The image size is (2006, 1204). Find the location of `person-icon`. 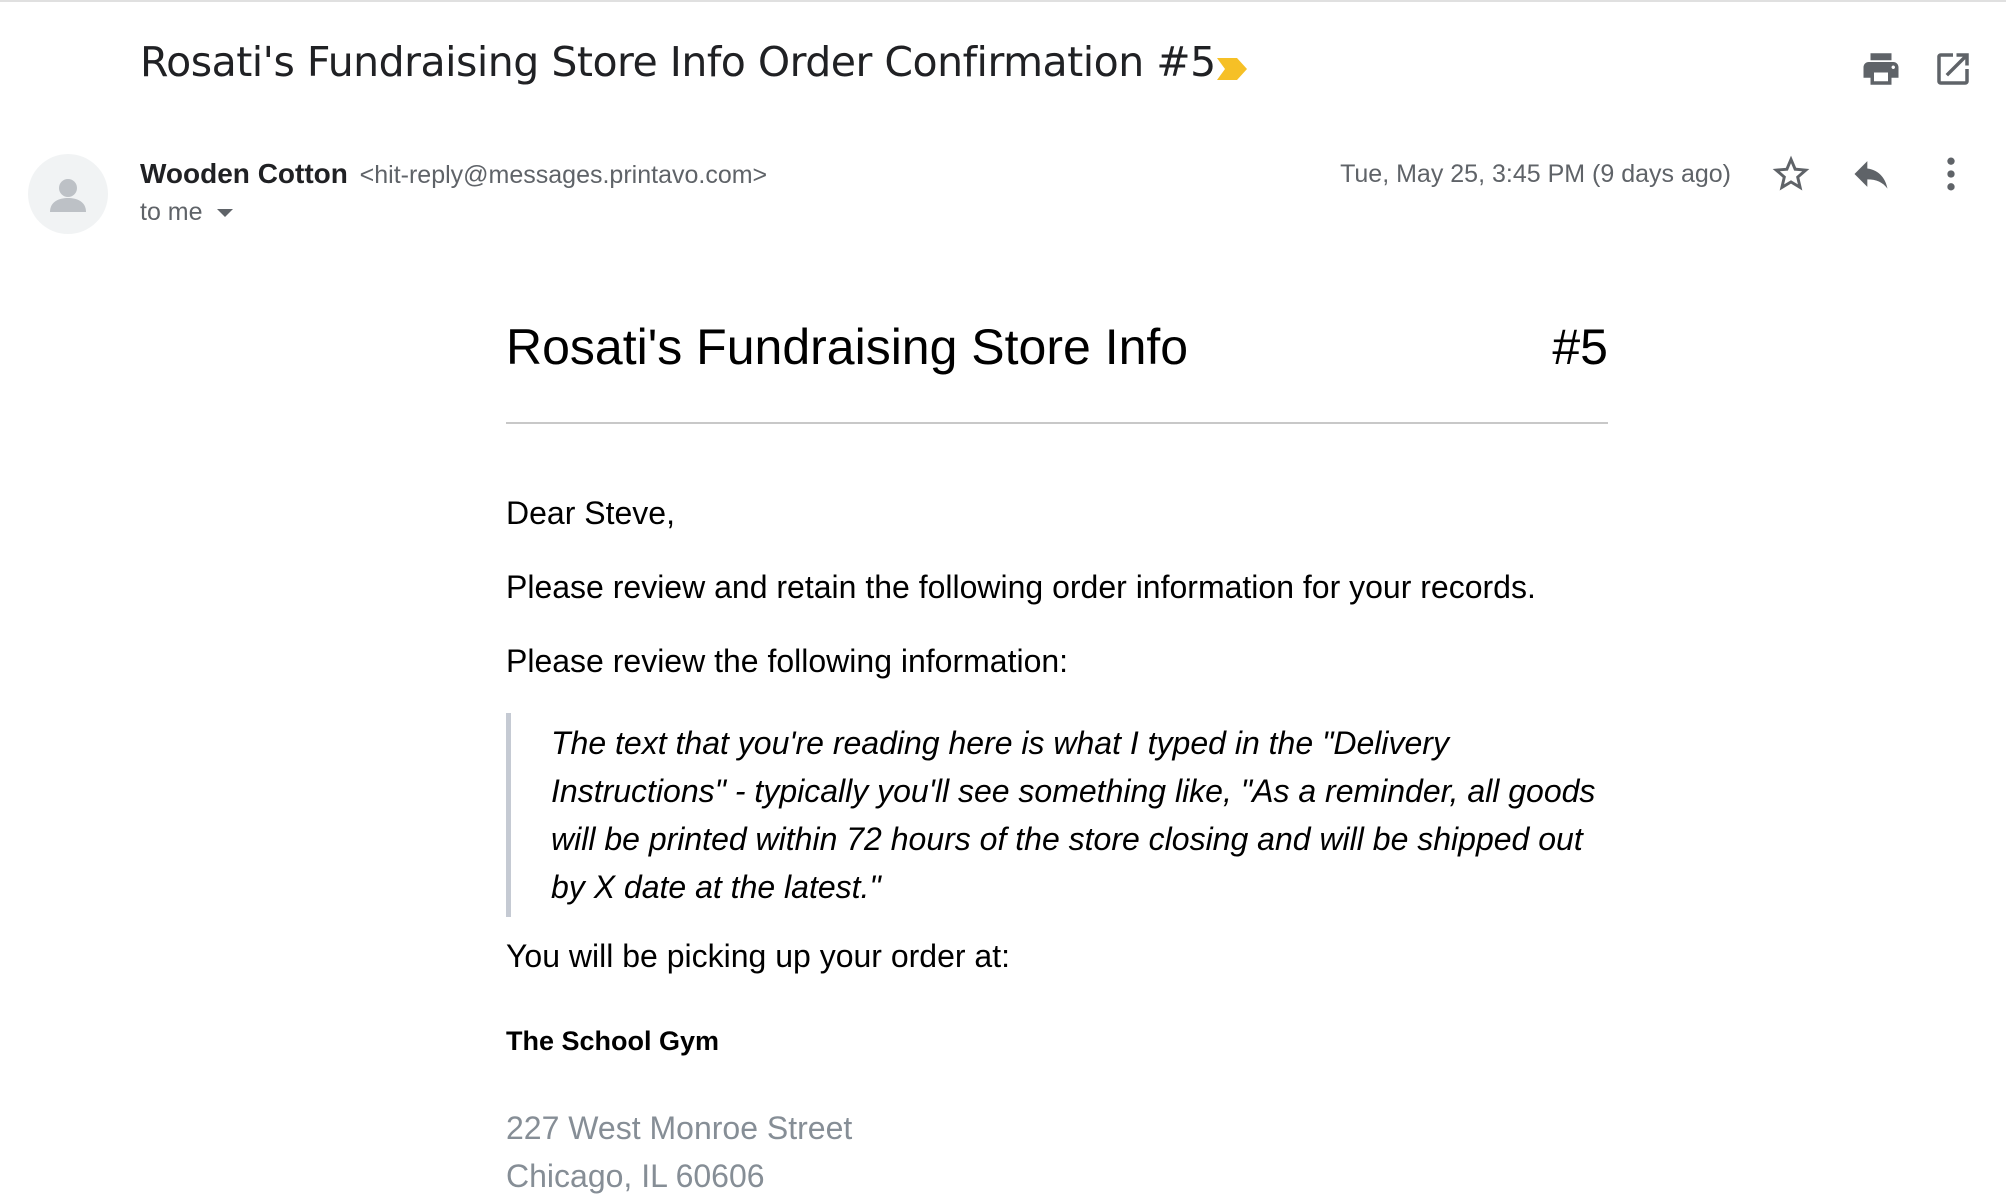

person-icon is located at coordinates (68, 195).